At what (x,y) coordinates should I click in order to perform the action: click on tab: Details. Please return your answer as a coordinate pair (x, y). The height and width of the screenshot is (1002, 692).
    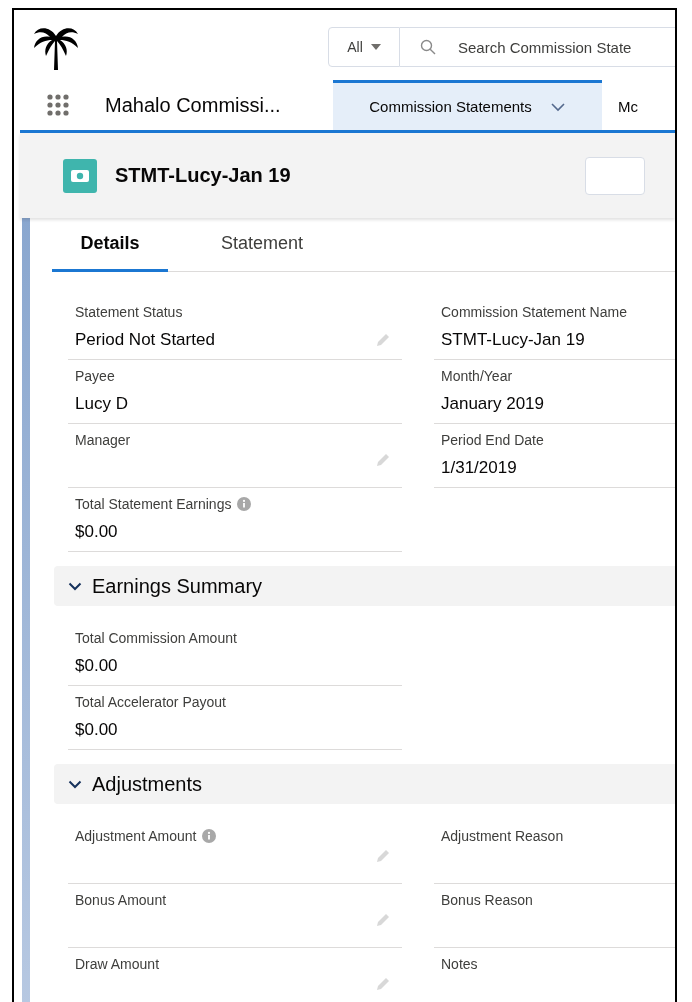
    Looking at the image, I should click on (110, 245).